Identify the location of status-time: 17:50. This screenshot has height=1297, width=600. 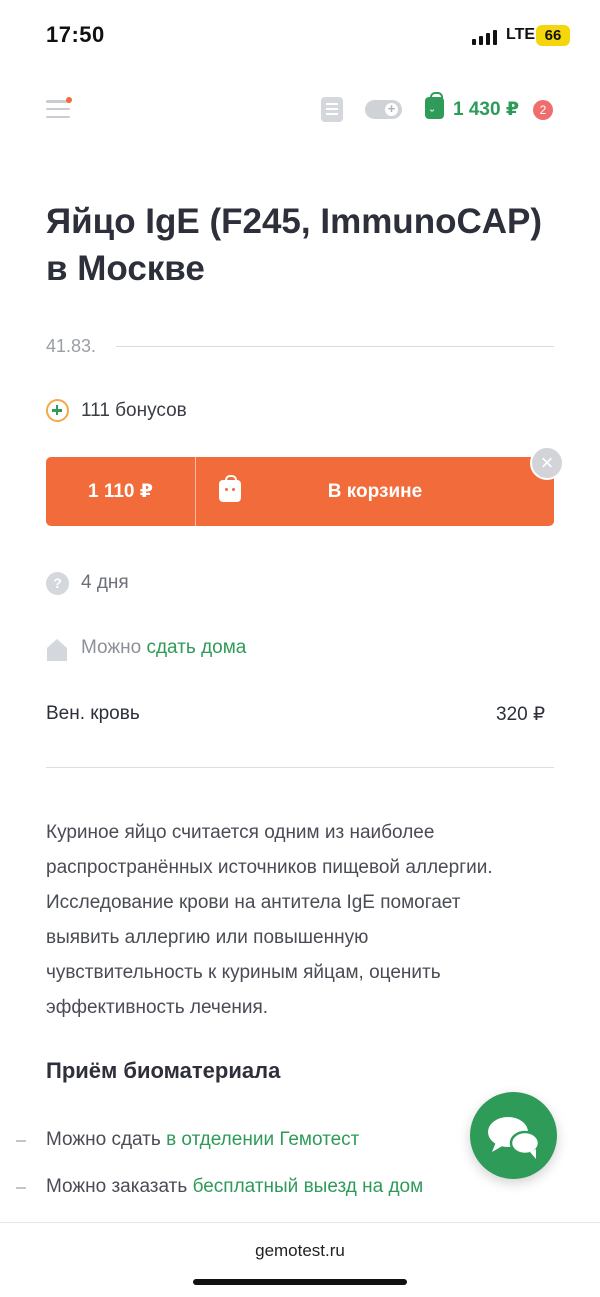
(75, 34).